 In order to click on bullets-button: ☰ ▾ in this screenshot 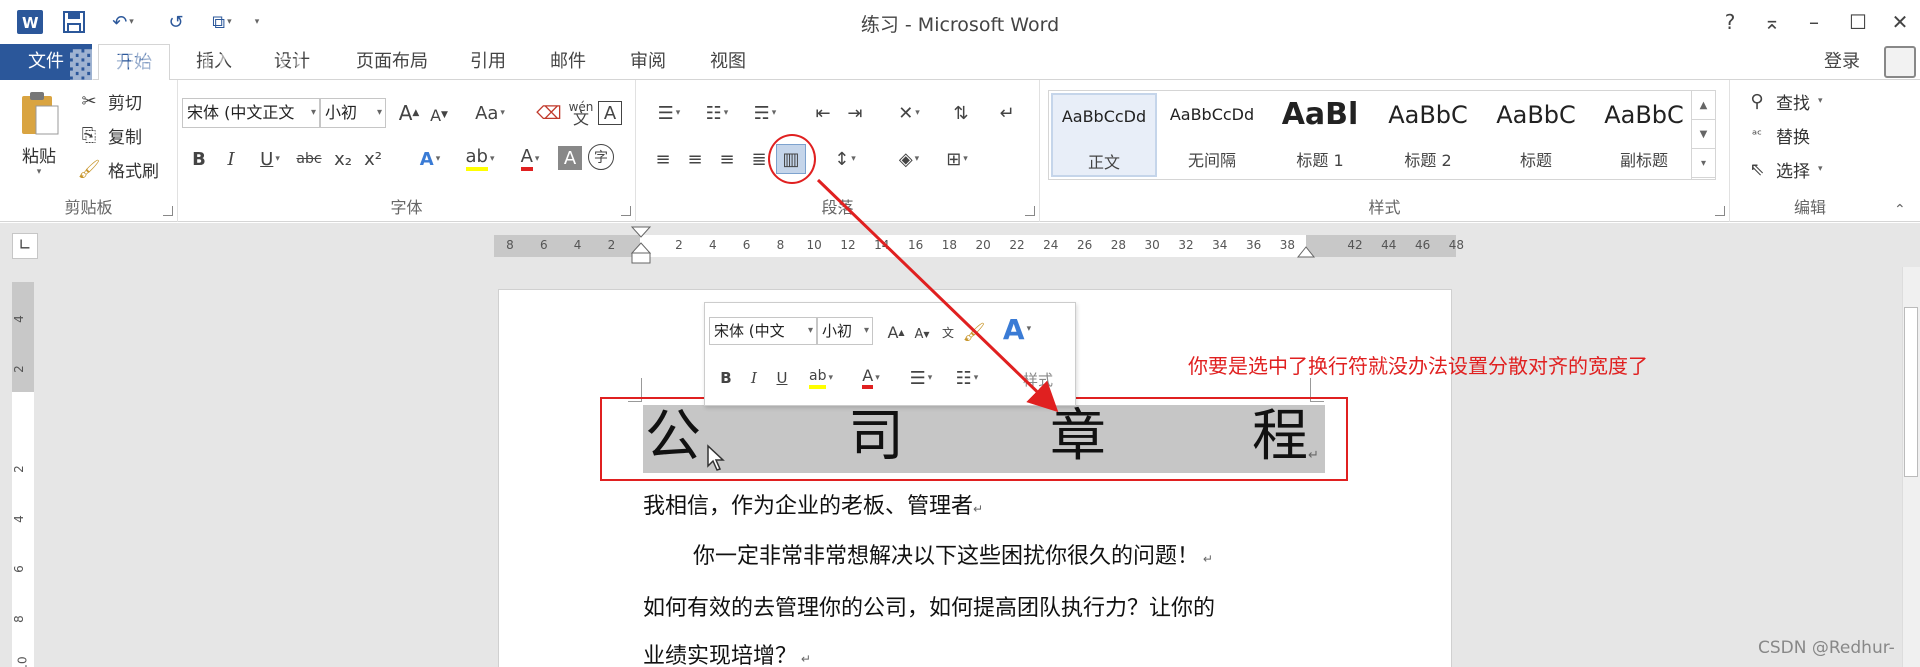, I will do `click(669, 113)`.